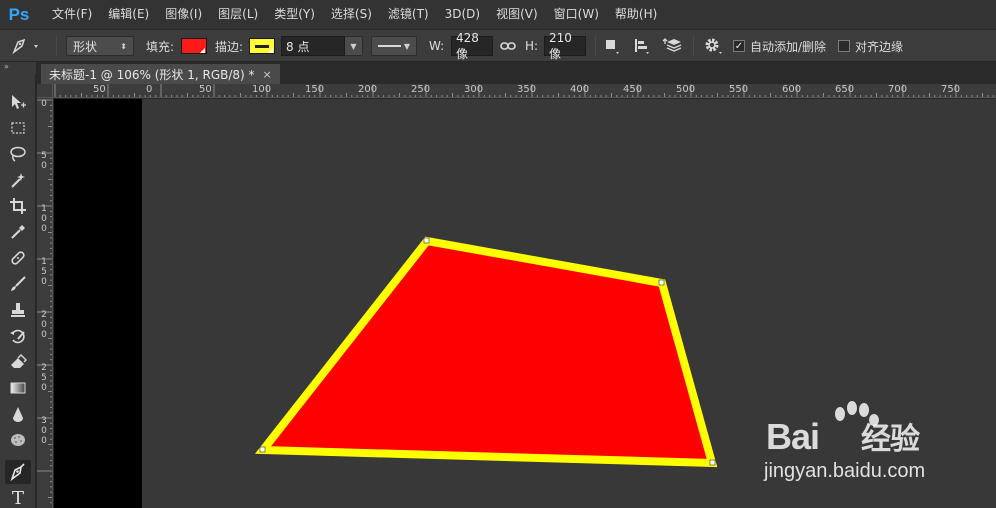 Image resolution: width=996 pixels, height=508 pixels. I want to click on menu-file: 文件(F), so click(72, 14).